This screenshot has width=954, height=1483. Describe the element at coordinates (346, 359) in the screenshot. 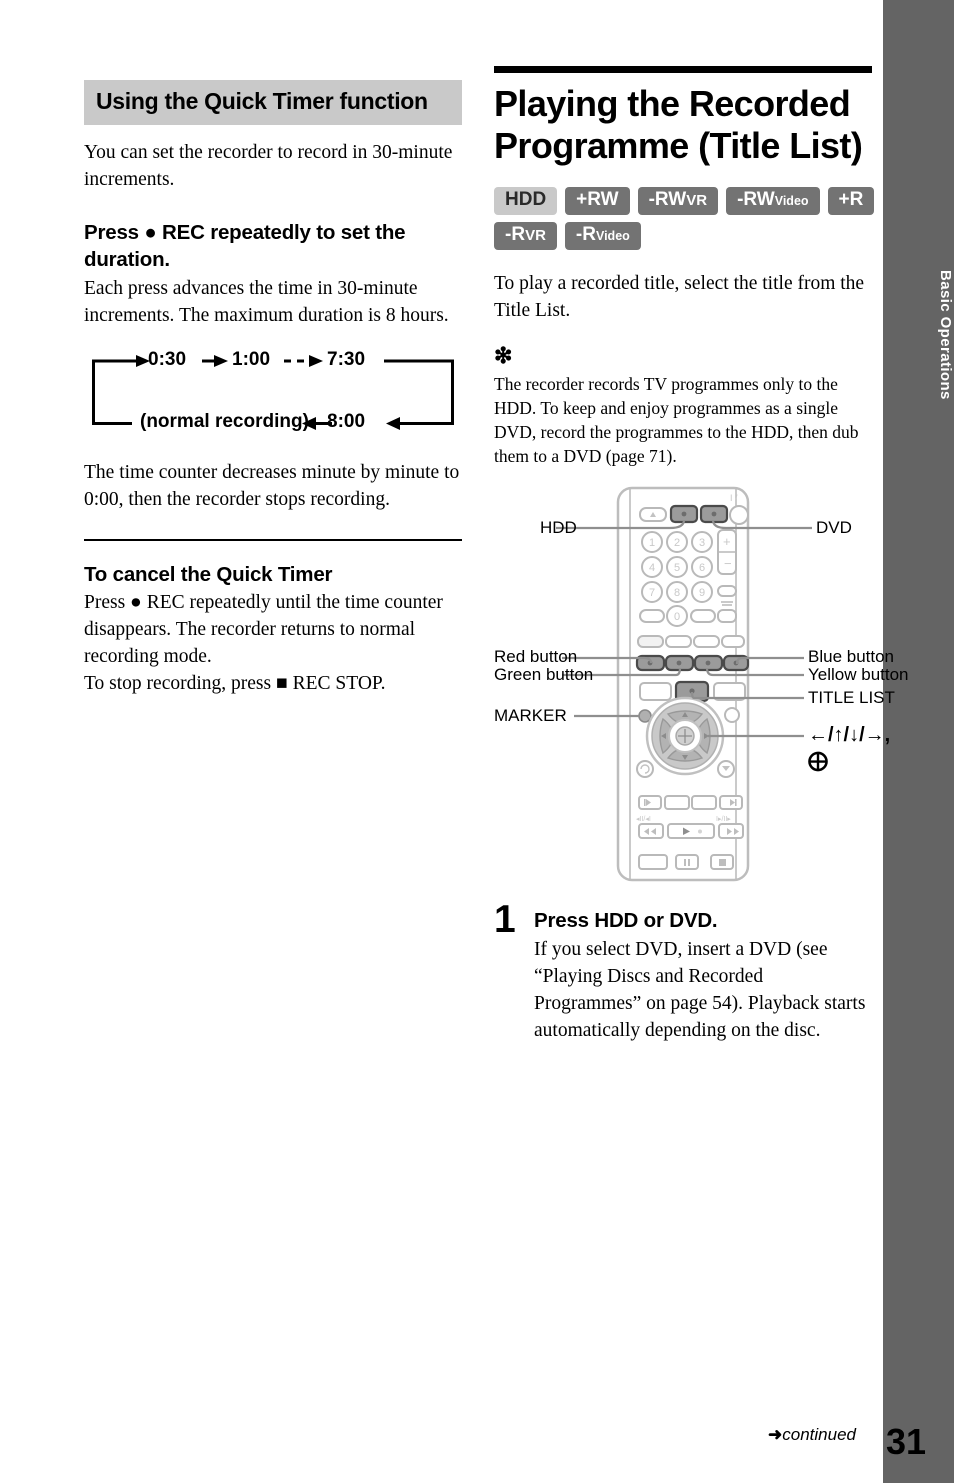

I see `cycle-label-7-30: 7:30` at that location.